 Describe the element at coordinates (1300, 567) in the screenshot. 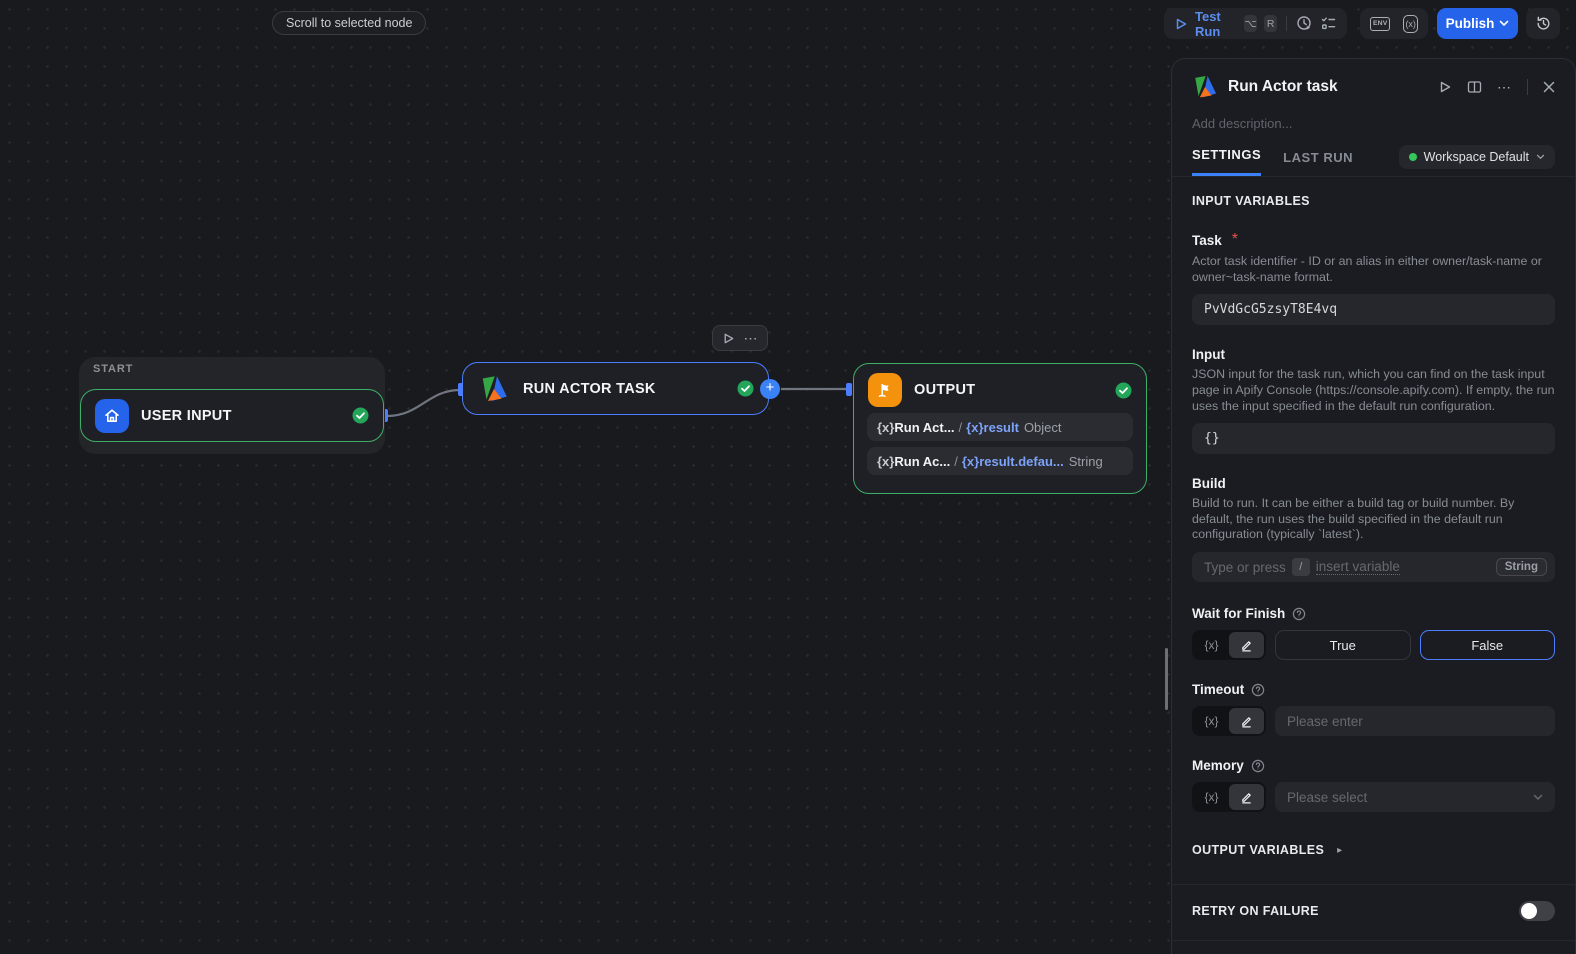

I see `slash-key-icon: /` at that location.